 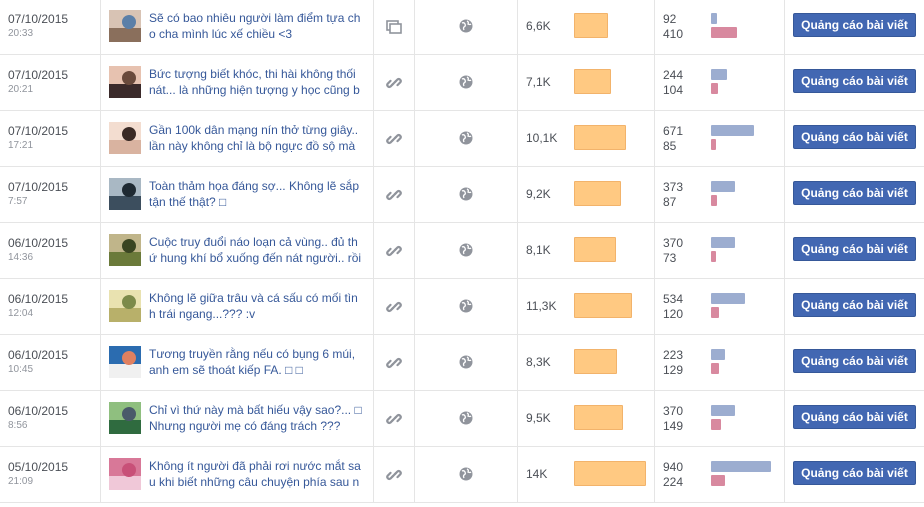 I want to click on engagement-reactions: 120, so click(x=673, y=314).